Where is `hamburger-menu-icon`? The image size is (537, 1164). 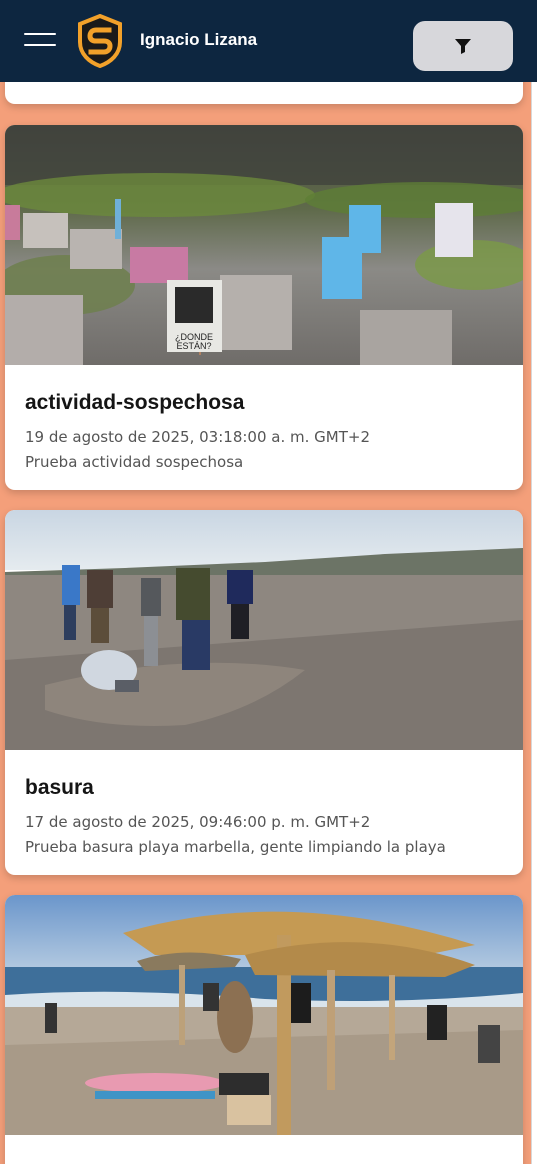
hamburger-menu-icon is located at coordinates (40, 41).